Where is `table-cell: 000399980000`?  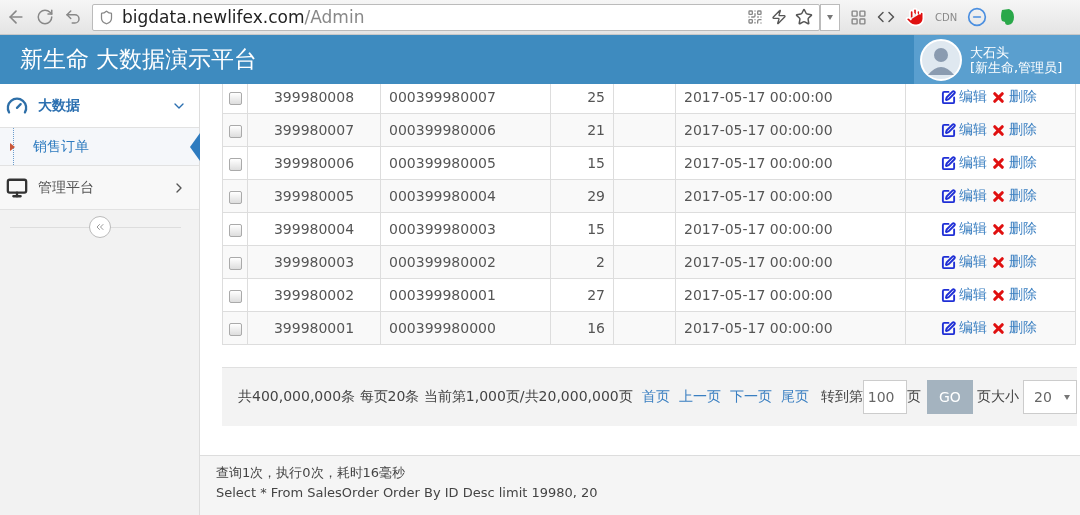
table-cell: 000399980000 is located at coordinates (465, 328).